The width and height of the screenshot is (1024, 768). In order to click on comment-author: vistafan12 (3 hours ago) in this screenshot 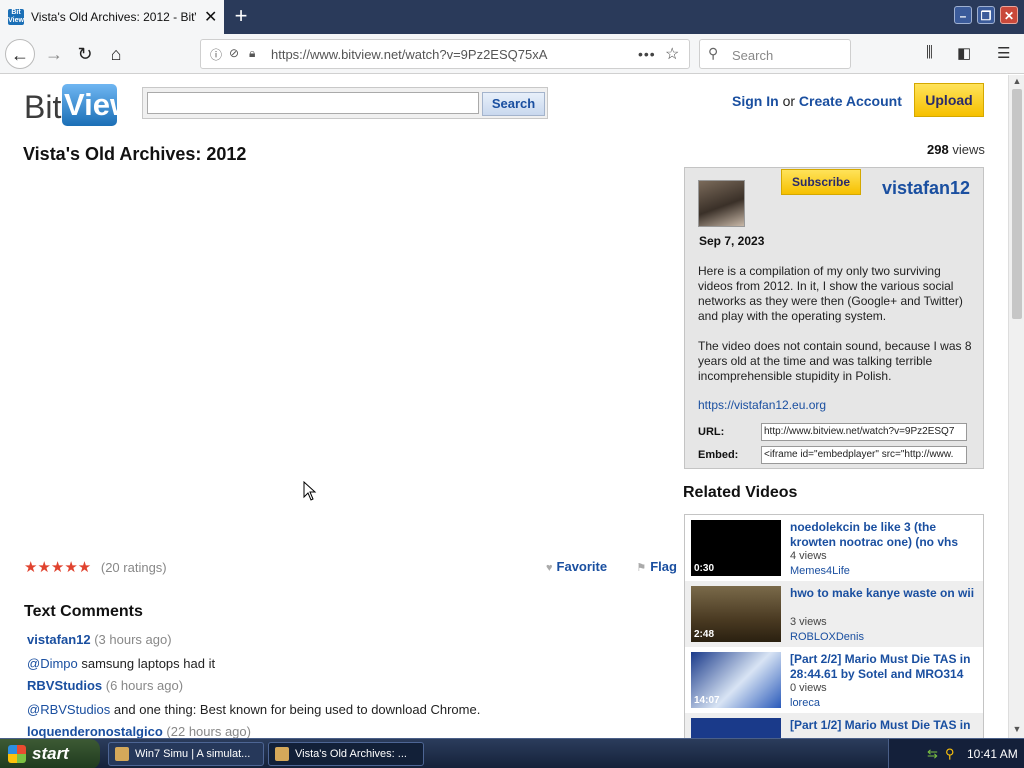, I will do `click(99, 639)`.